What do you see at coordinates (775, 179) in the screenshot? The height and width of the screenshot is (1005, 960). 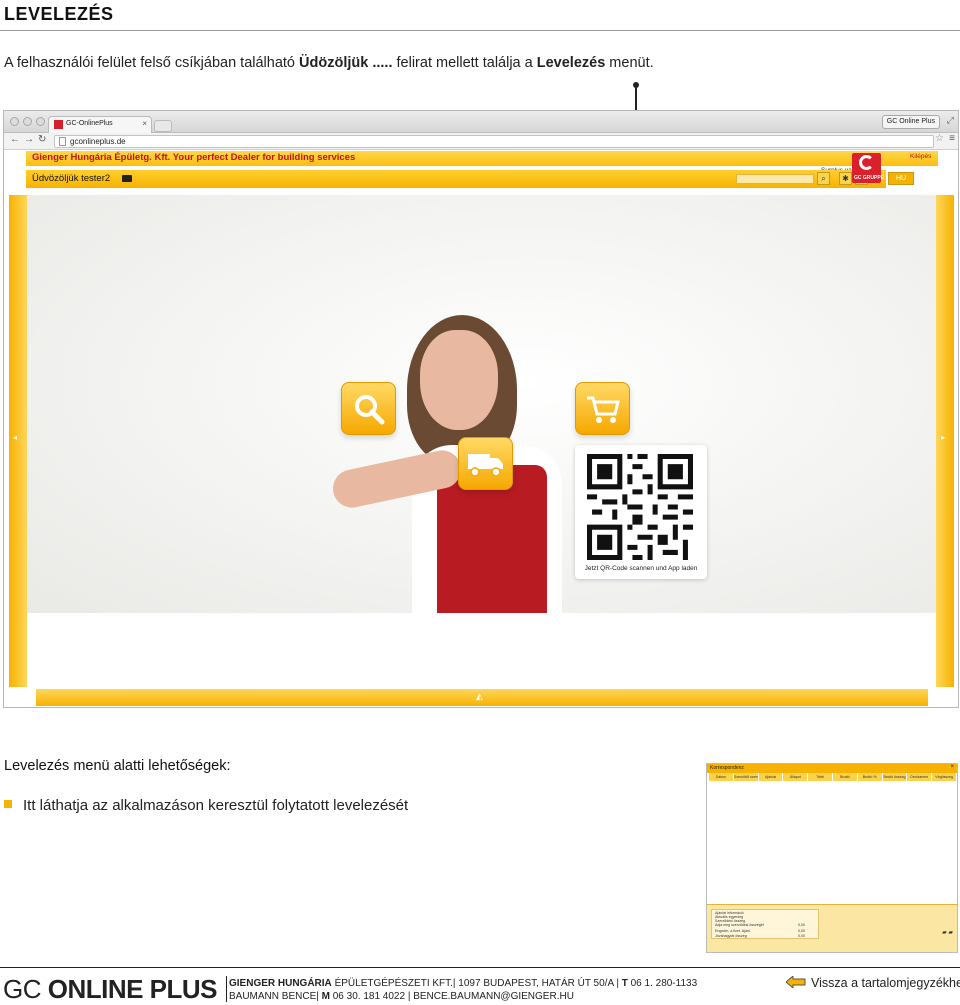 I see `site-search-input` at bounding box center [775, 179].